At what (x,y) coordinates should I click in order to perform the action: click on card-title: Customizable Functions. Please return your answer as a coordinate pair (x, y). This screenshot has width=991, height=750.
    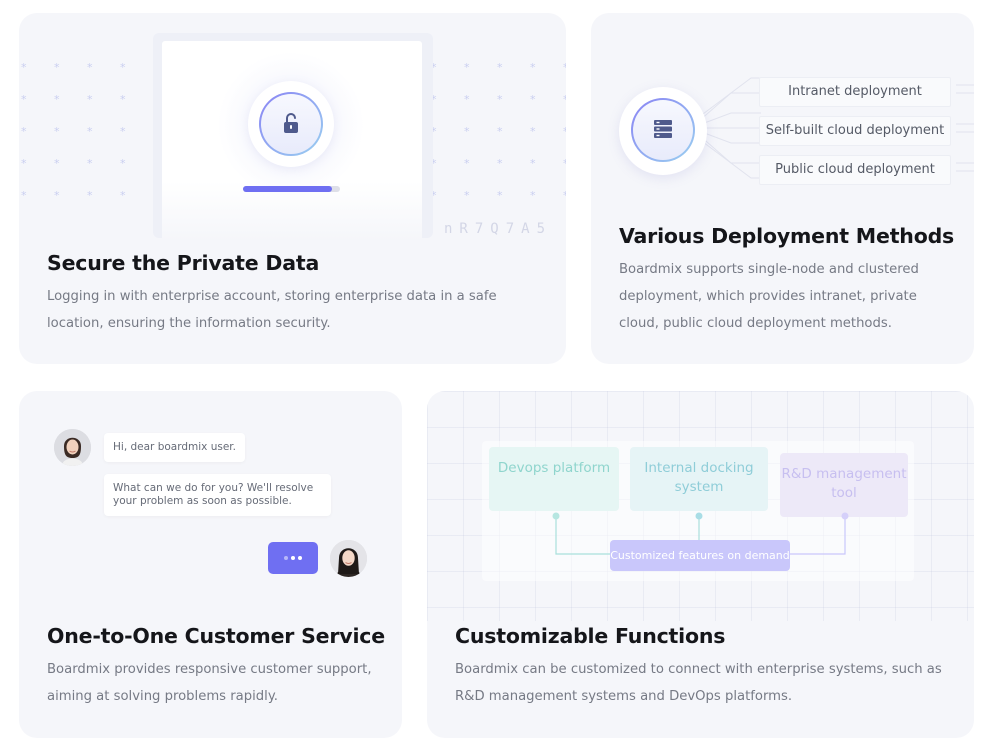
    Looking at the image, I should click on (590, 636).